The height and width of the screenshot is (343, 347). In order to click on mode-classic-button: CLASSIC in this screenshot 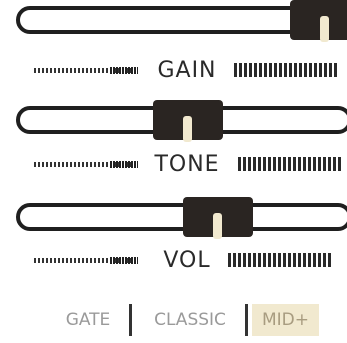, I will do `click(190, 320)`.